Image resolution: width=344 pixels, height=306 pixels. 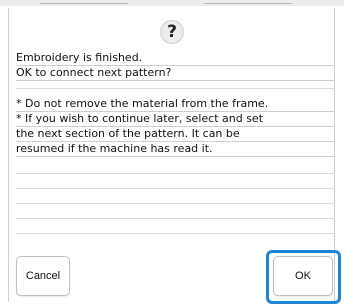 I want to click on message-line-2: OK to connect next pattern?, so click(x=175, y=73).